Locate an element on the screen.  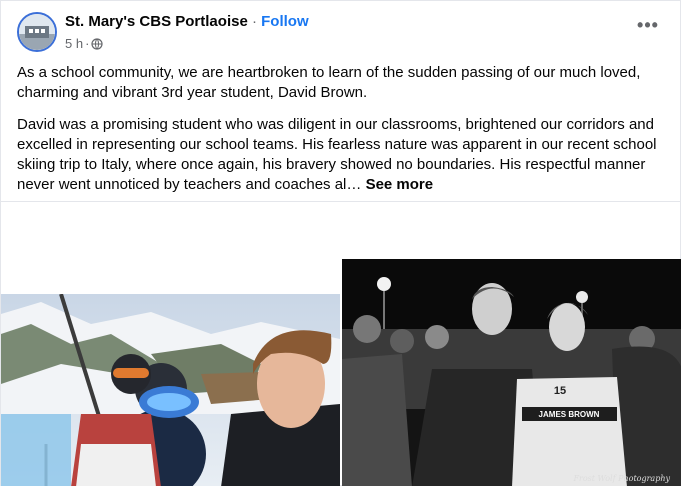
divider is located at coordinates (341, 201).